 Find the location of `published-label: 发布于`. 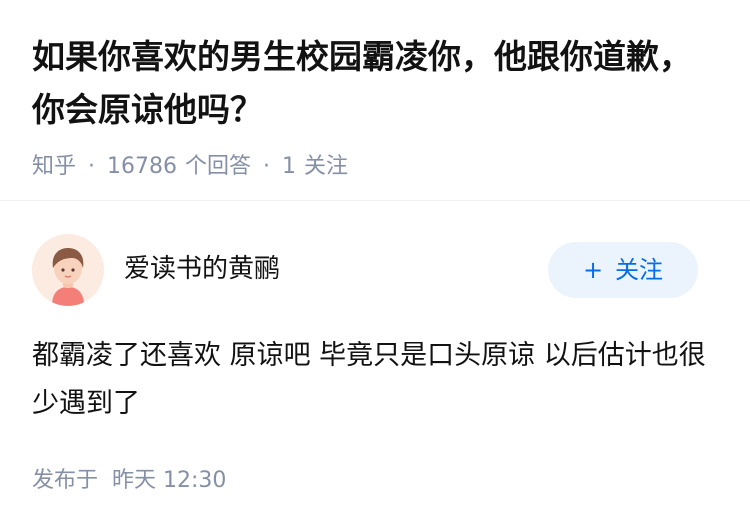

published-label: 发布于 is located at coordinates (65, 480).